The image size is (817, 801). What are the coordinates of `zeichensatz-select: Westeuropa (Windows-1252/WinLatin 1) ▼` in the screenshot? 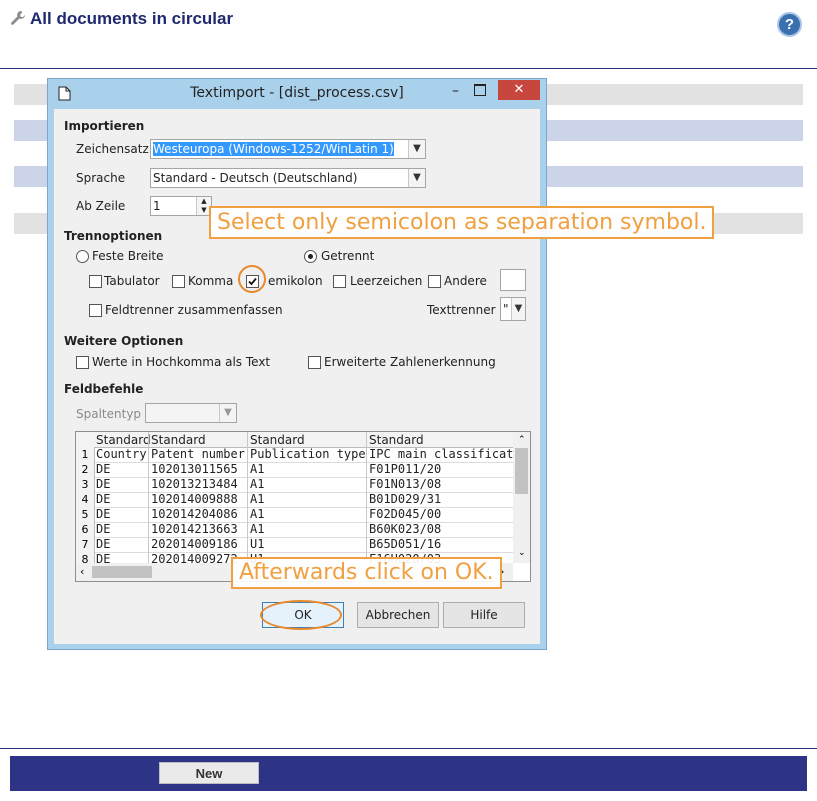 It's located at (288, 149).